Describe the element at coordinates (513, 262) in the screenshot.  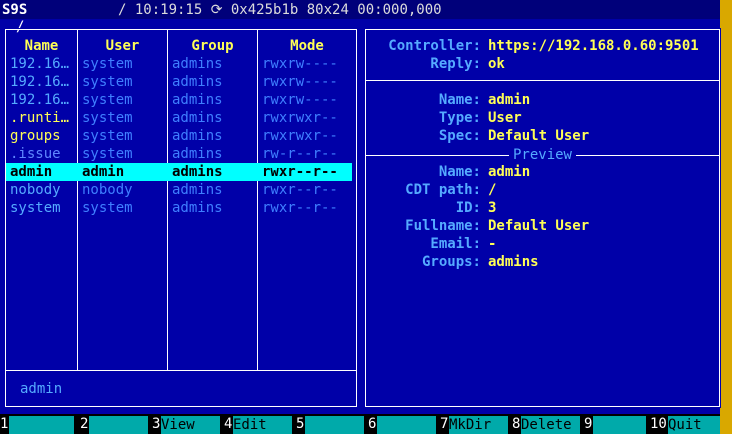
I see `preview-value: admins` at that location.